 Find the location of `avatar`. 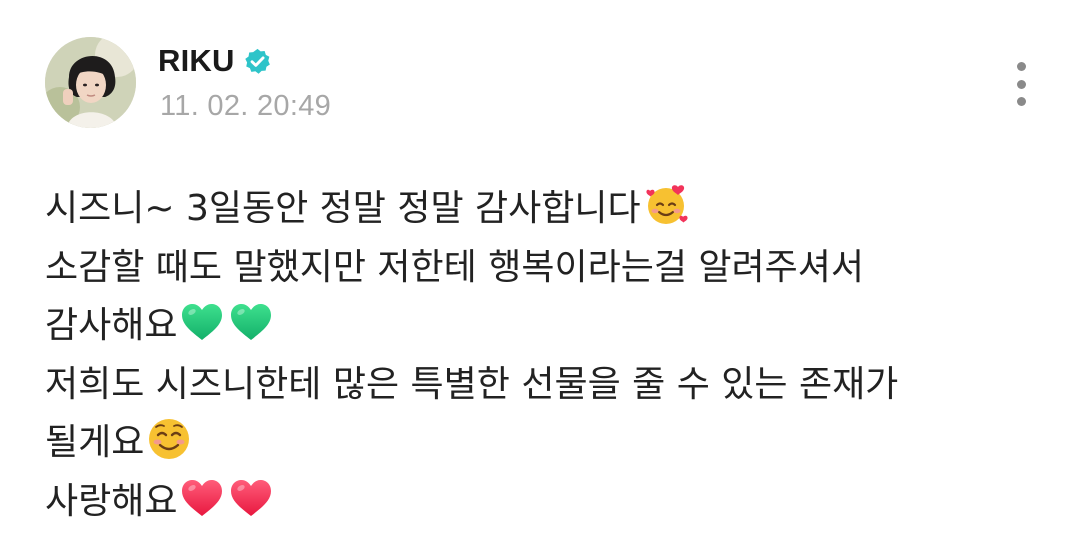

avatar is located at coordinates (90, 82).